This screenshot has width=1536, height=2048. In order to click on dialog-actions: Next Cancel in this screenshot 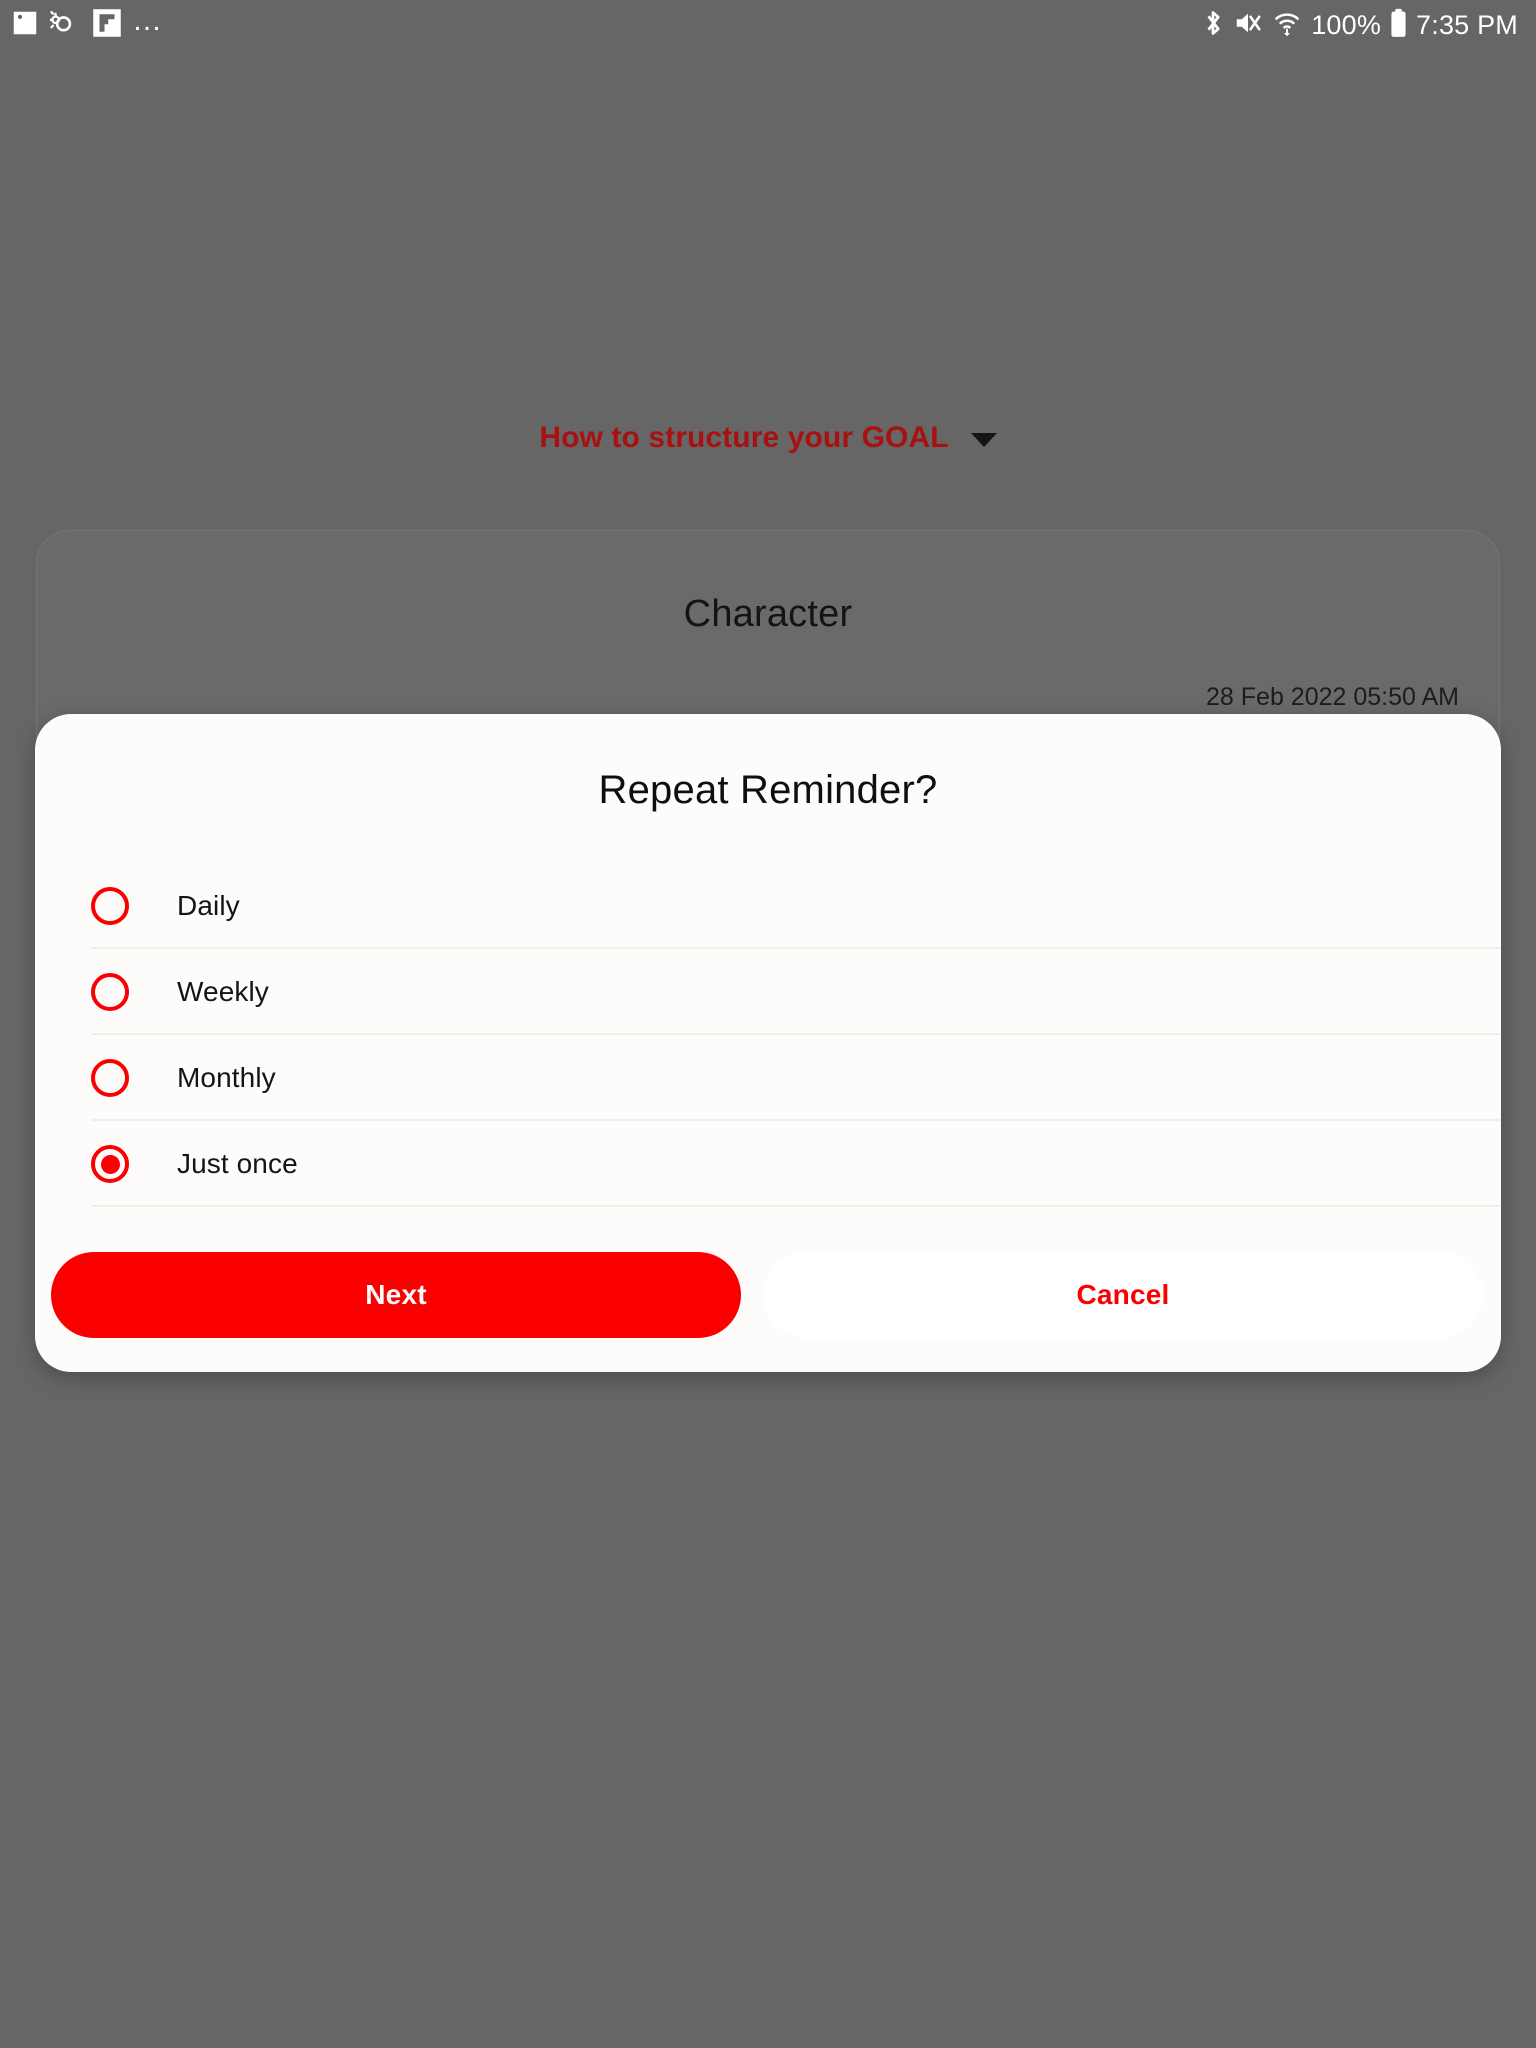, I will do `click(768, 1295)`.